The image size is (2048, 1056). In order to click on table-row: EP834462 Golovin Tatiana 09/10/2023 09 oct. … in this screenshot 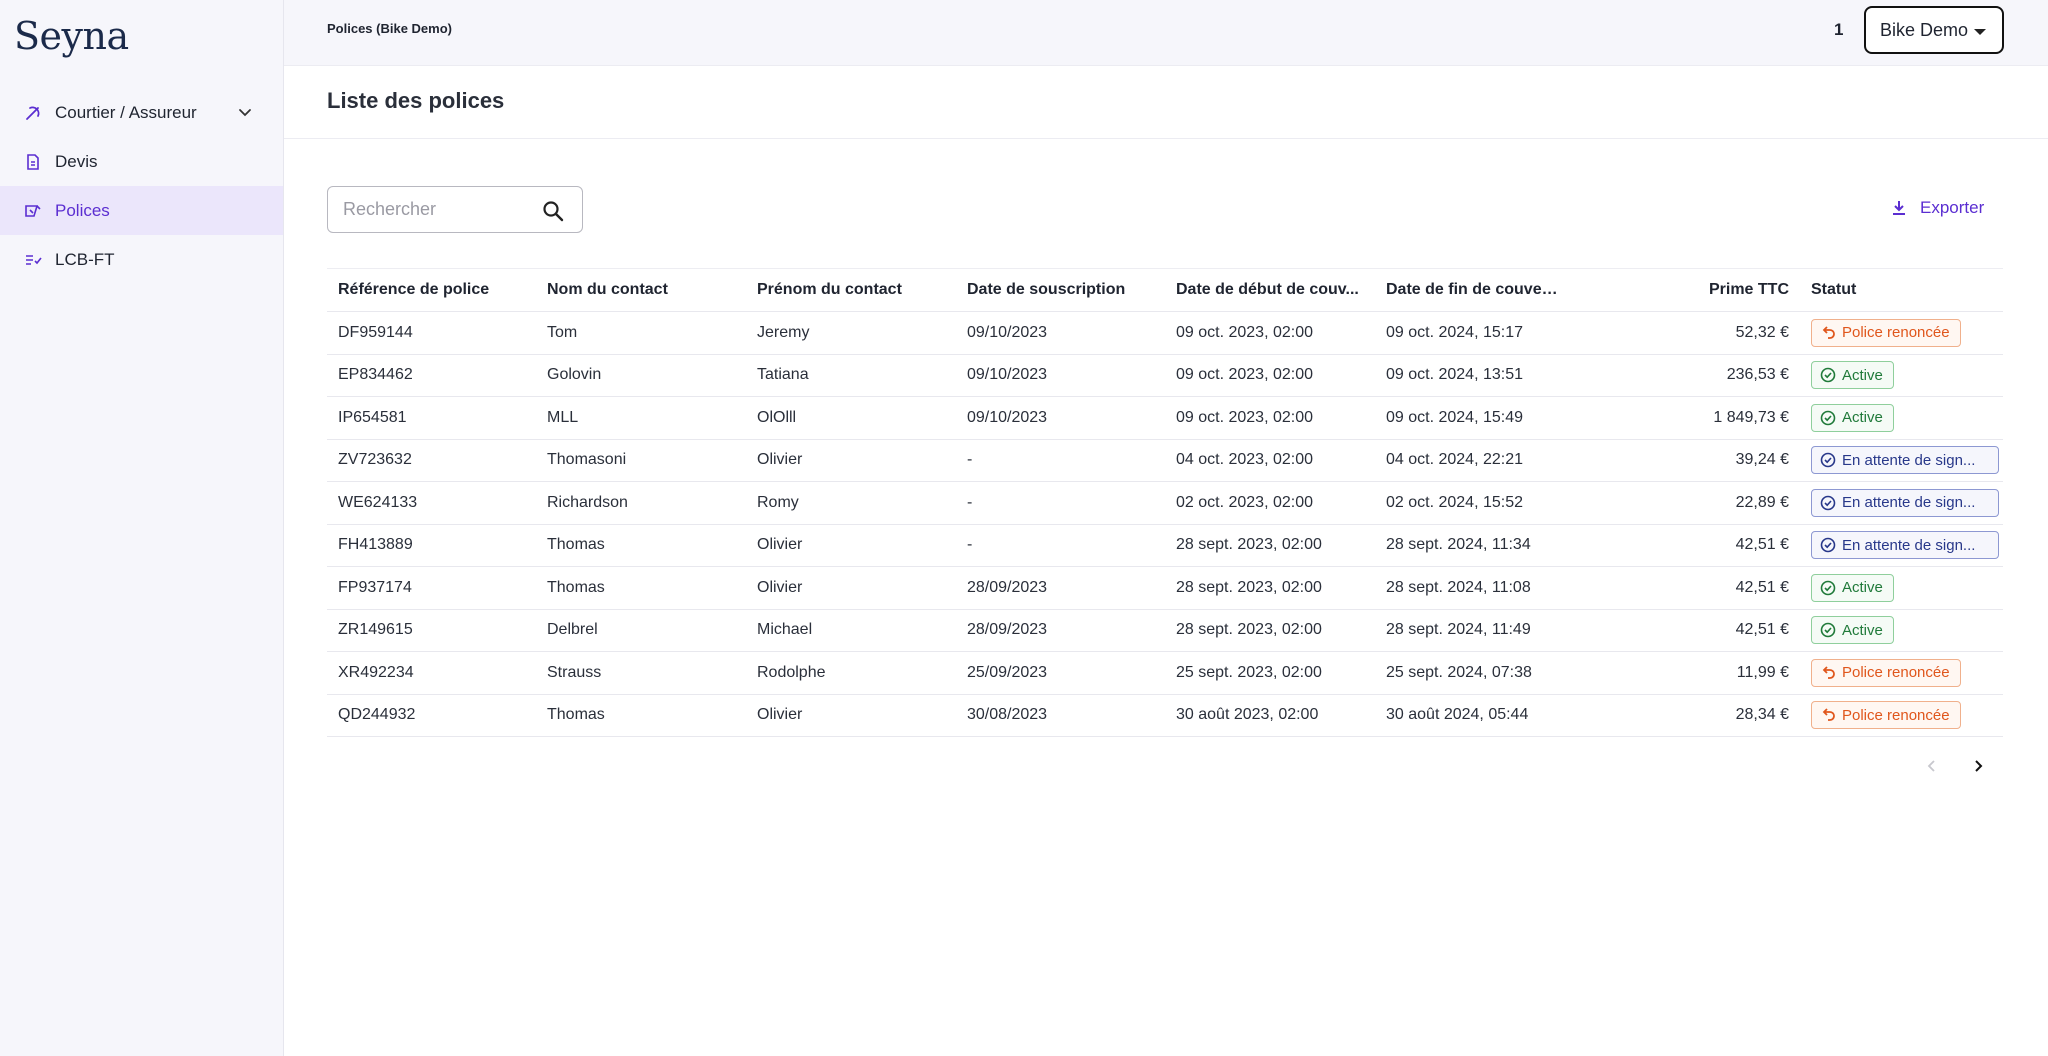, I will do `click(1165, 376)`.